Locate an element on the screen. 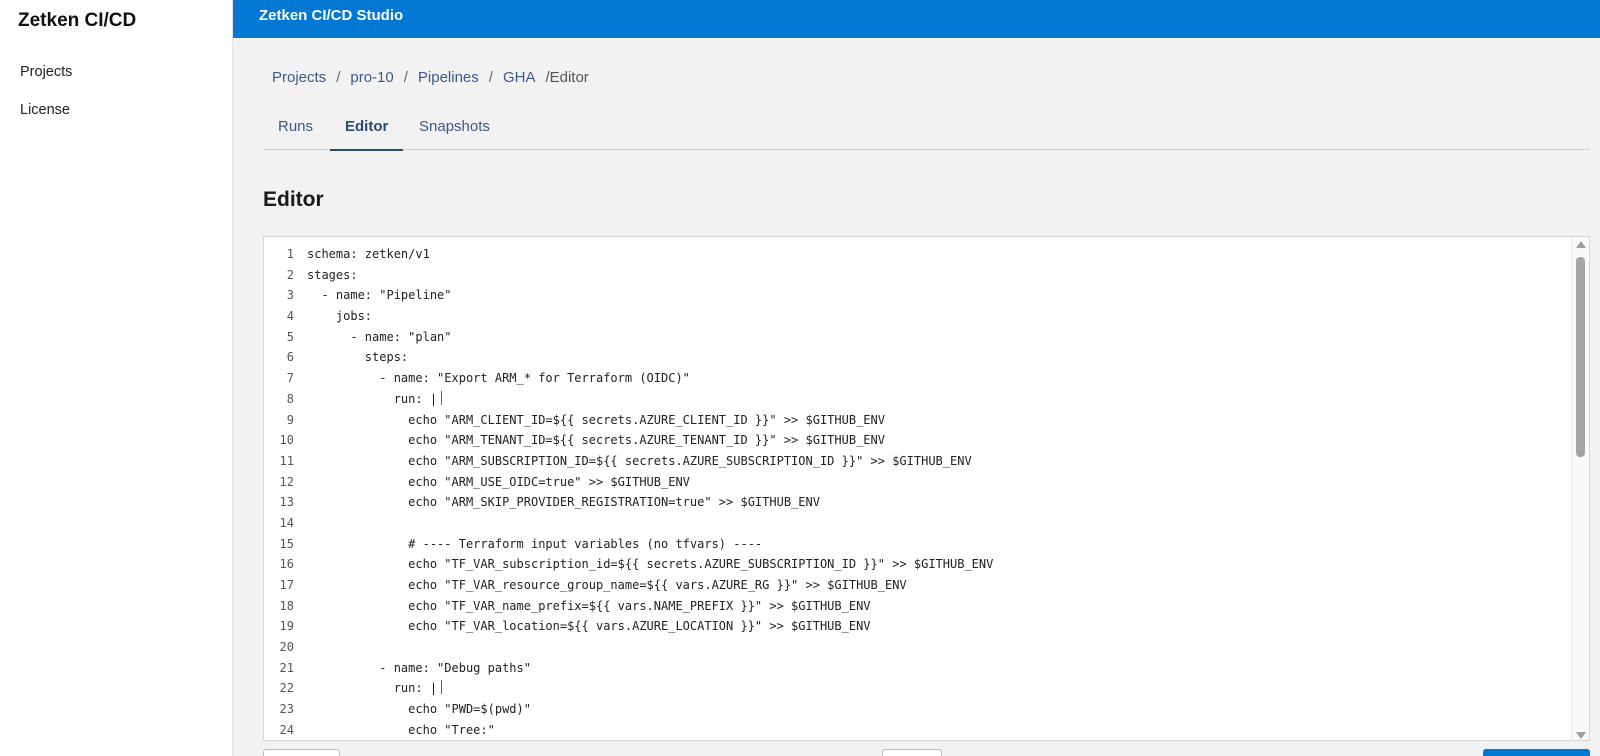  code-line: steps: is located at coordinates (933, 357).